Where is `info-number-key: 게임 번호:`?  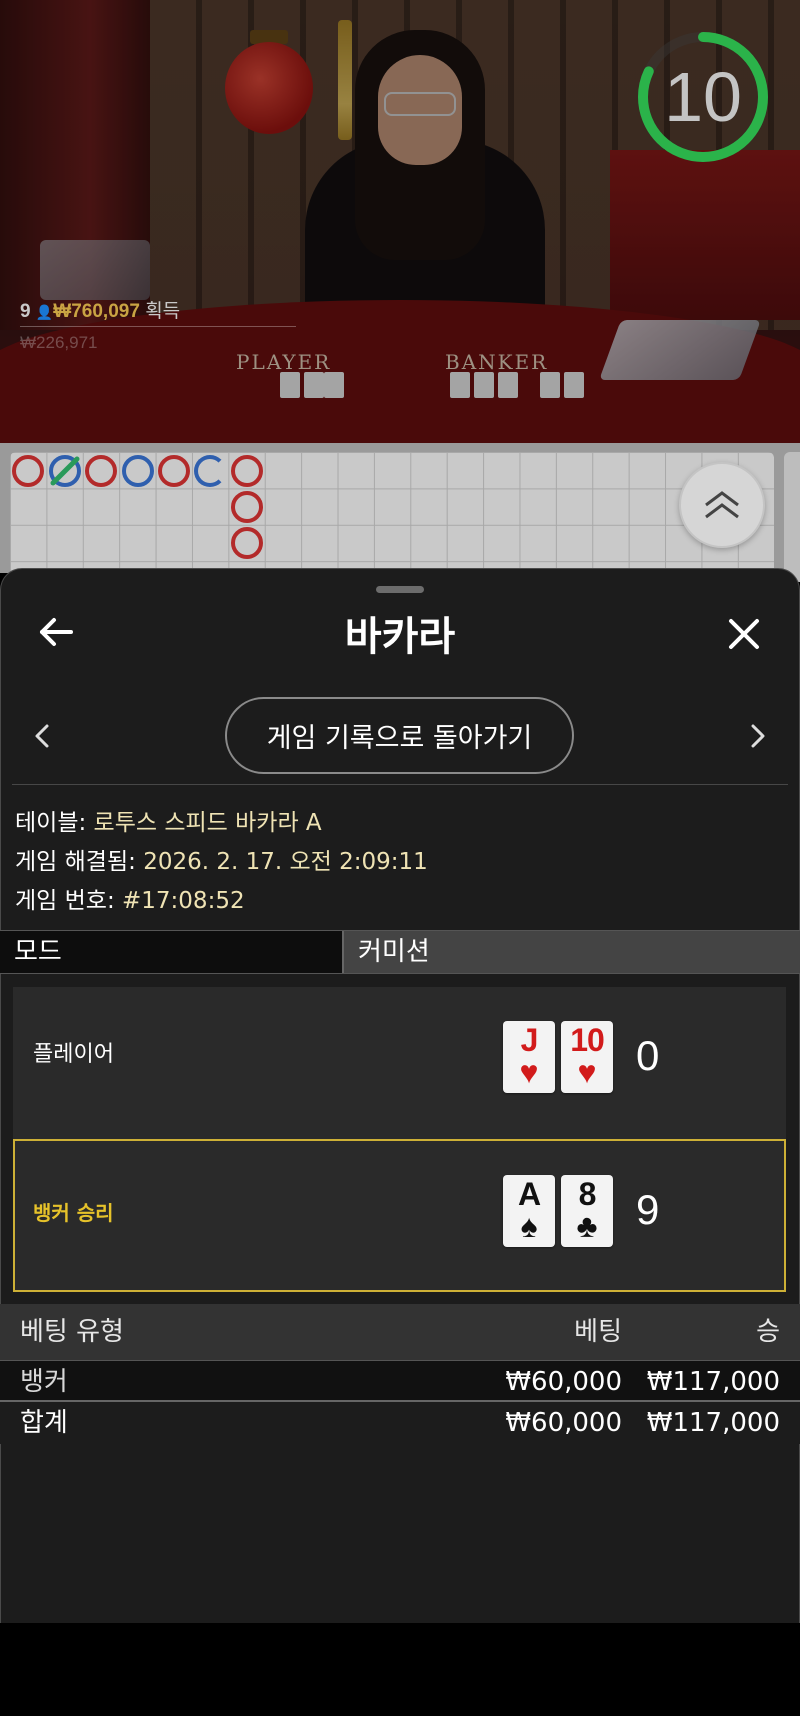 info-number-key: 게임 번호: is located at coordinates (65, 901).